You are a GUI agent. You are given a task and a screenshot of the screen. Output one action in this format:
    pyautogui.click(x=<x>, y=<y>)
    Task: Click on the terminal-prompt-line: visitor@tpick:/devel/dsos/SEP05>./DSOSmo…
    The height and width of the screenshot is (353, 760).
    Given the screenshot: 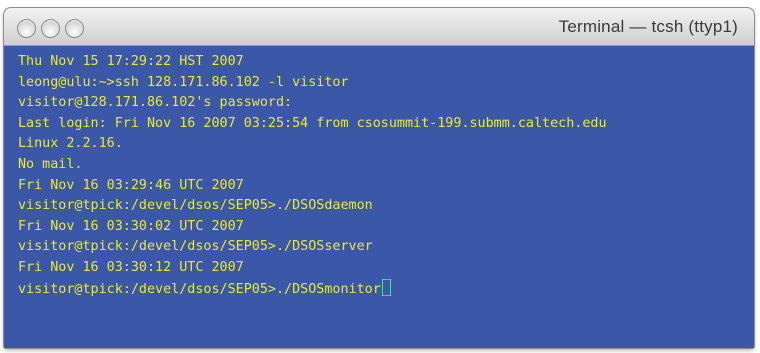 What is the action you would take?
    pyautogui.click(x=386, y=289)
    